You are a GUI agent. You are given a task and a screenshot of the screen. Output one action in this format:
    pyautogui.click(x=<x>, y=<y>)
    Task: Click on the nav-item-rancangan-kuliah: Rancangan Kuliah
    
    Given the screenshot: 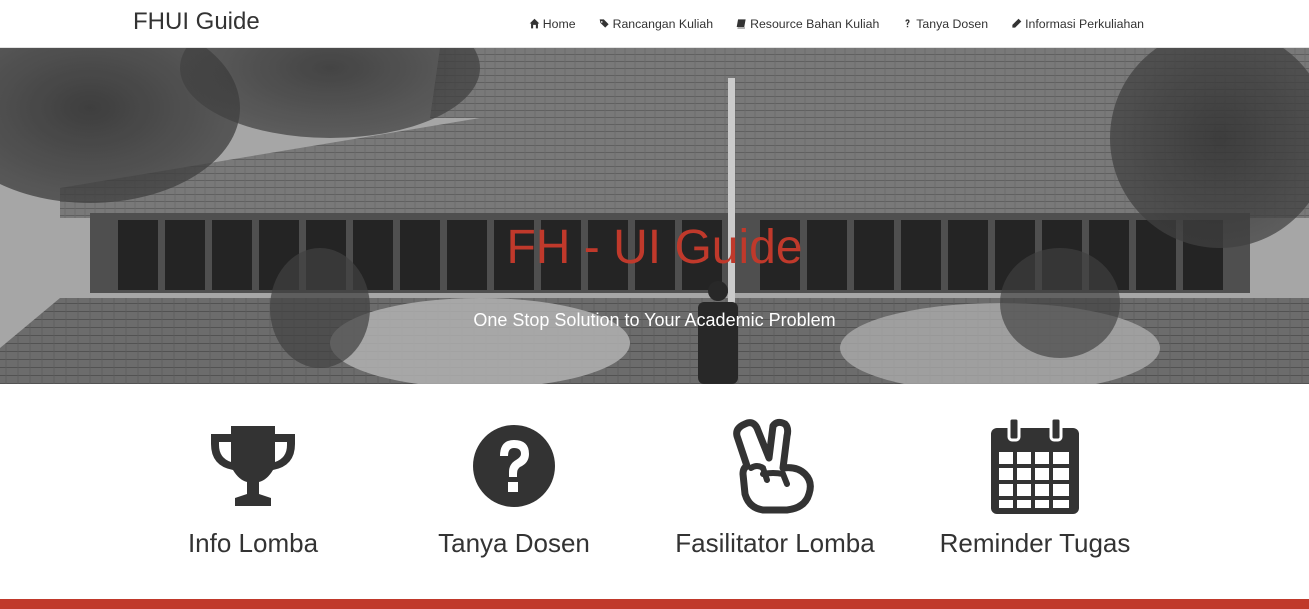 What is the action you would take?
    pyautogui.click(x=656, y=23)
    